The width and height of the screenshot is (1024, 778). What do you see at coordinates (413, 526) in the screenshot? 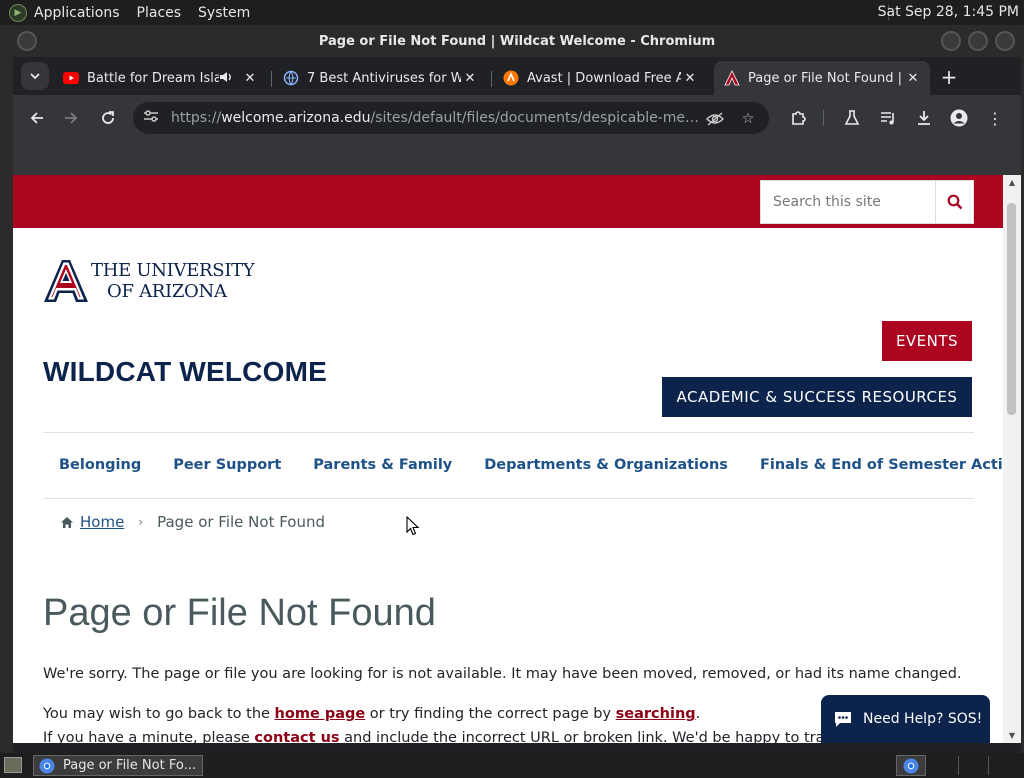
I see `mouse-cursor-icon` at bounding box center [413, 526].